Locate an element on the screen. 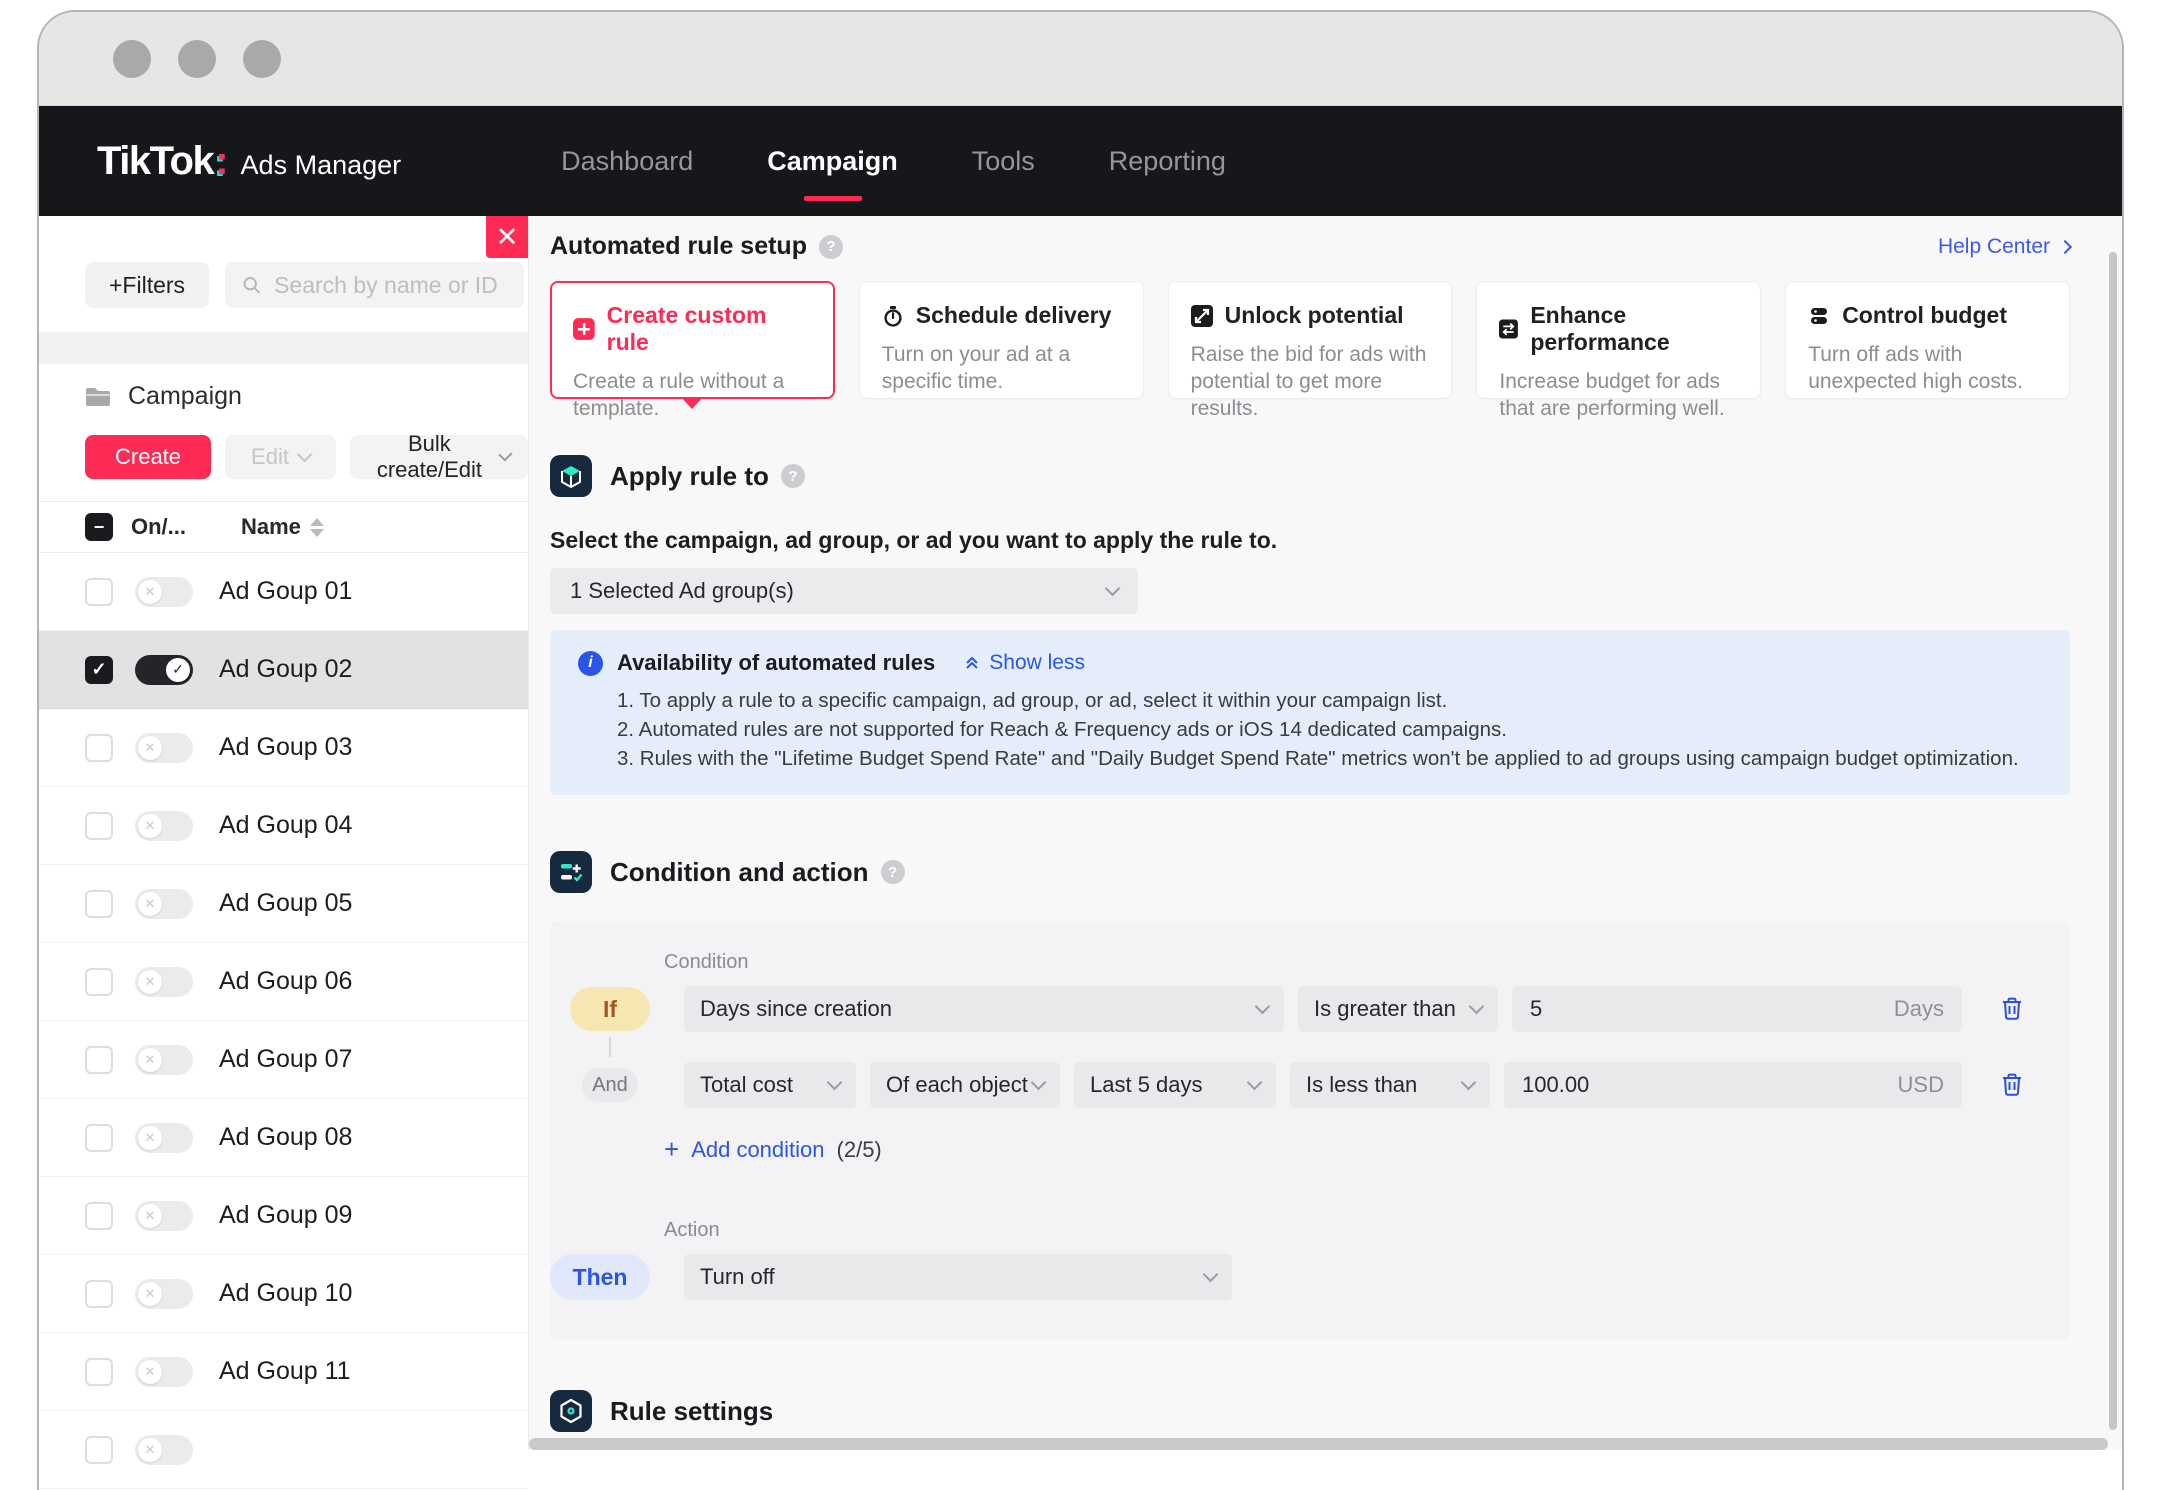  condition-list-icon is located at coordinates (571, 872).